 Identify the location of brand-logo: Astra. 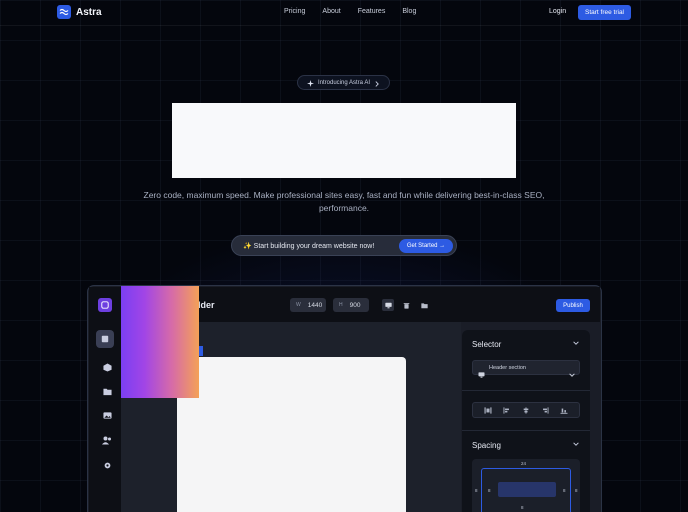
(79, 12).